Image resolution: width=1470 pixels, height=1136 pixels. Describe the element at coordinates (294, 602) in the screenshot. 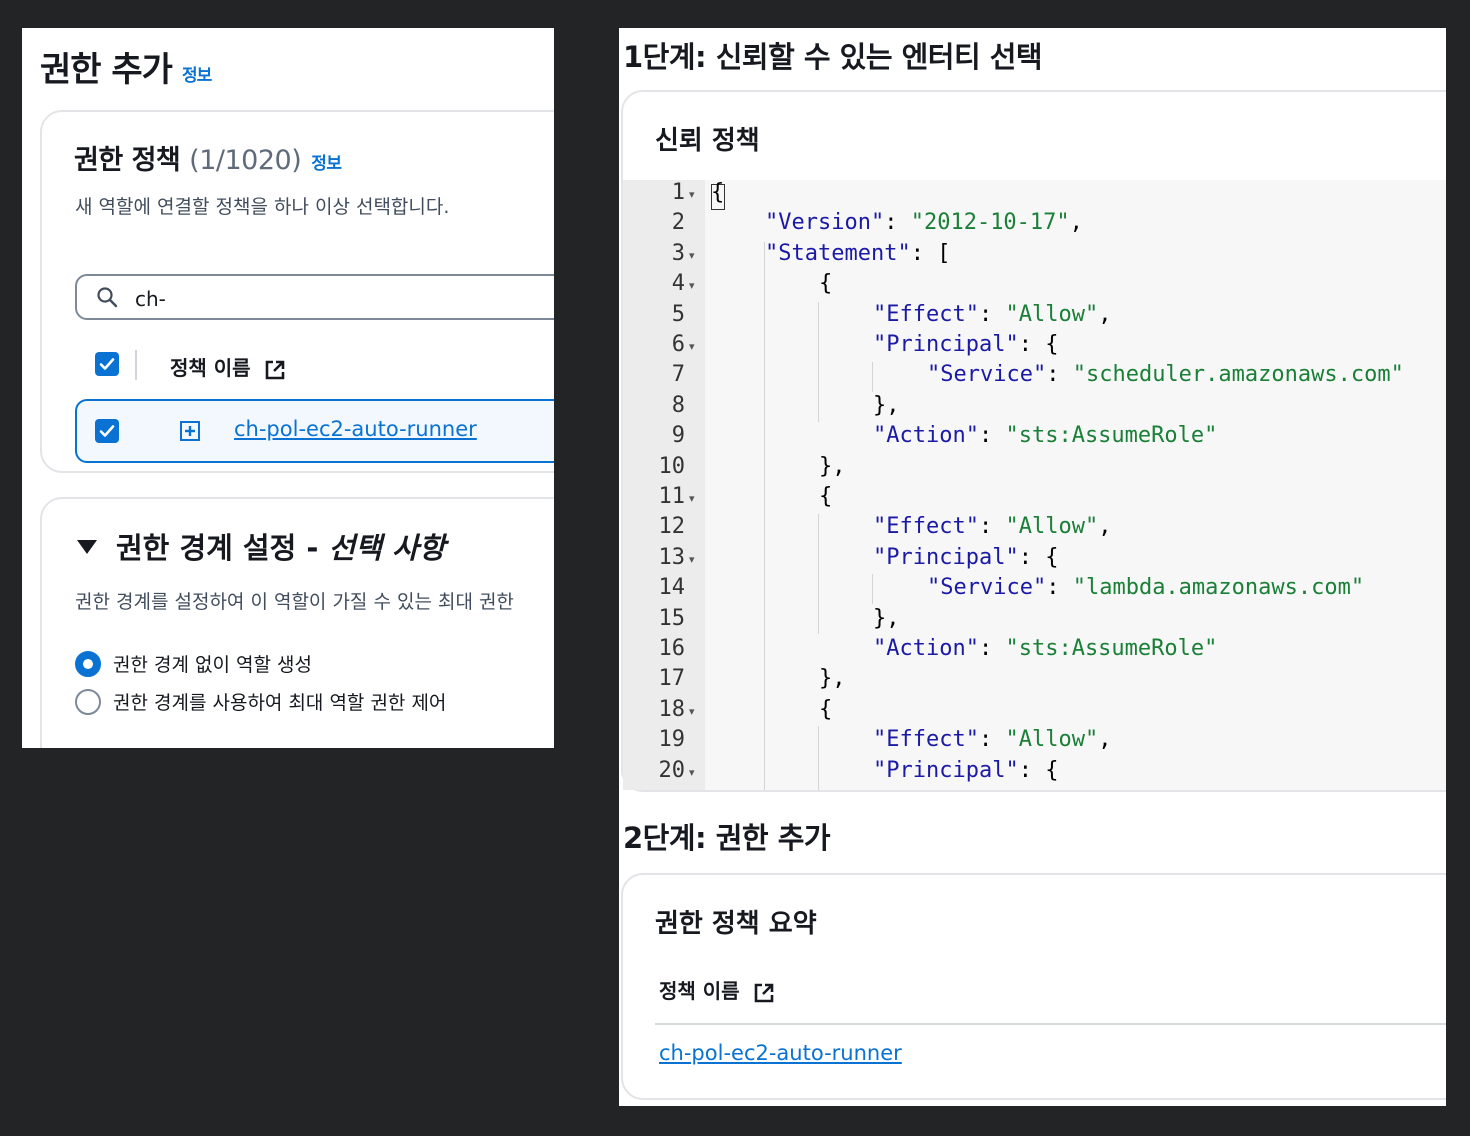

I see `boundary-description: 권한 경계를 설정하여 이 역할이 가질 수 있는 최대 권한` at that location.